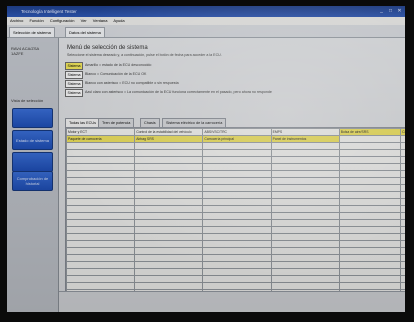 The height and width of the screenshot is (322, 414). What do you see at coordinates (169, 132) in the screenshot?
I see `system-cell: Control de la estabilidad del vehículo` at bounding box center [169, 132].